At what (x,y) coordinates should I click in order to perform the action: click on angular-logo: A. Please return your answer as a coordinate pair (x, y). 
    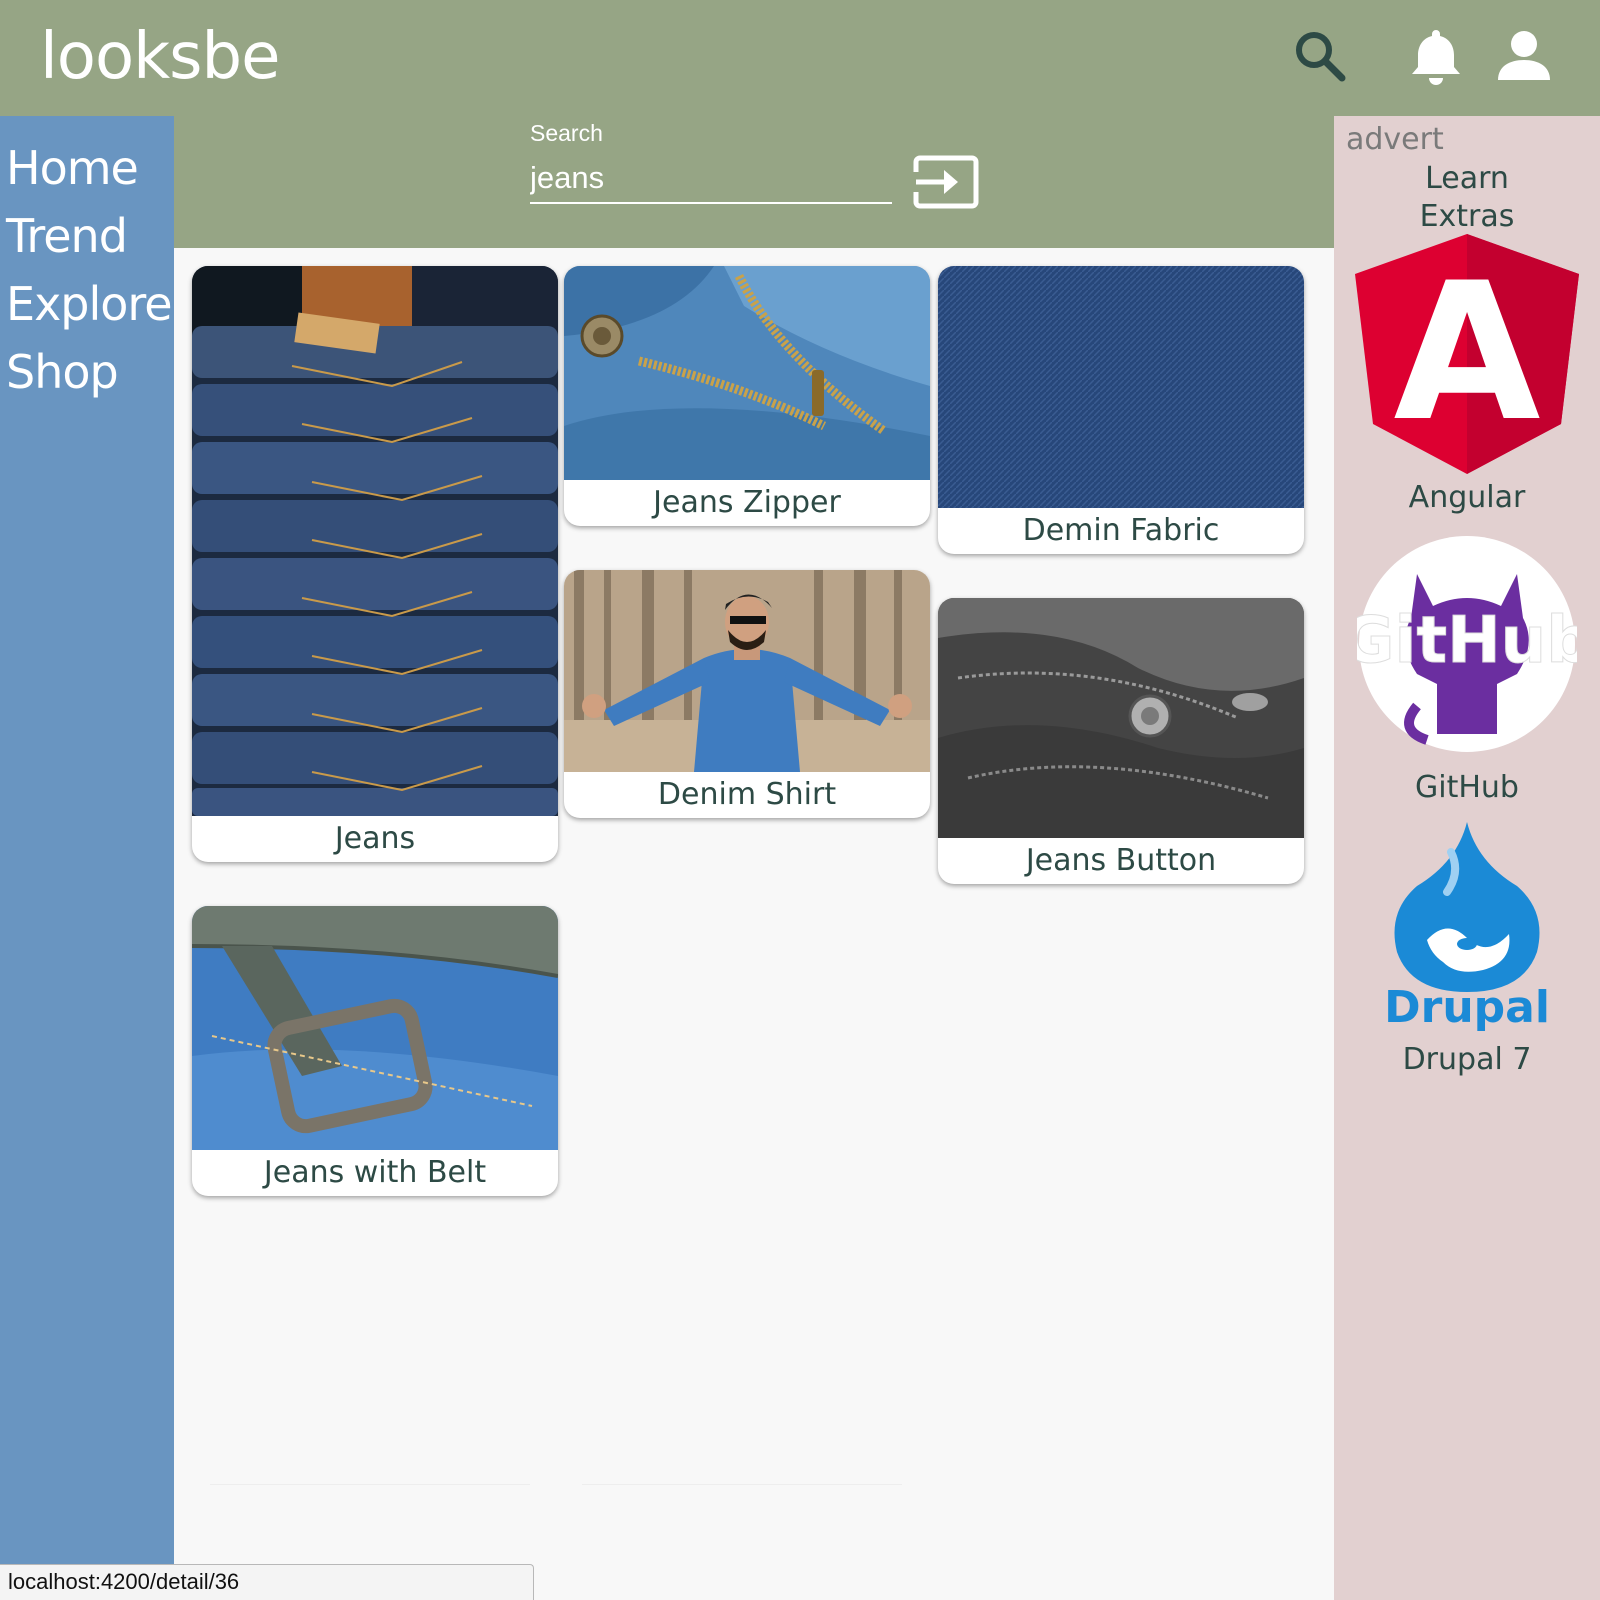
    Looking at the image, I should click on (1467, 354).